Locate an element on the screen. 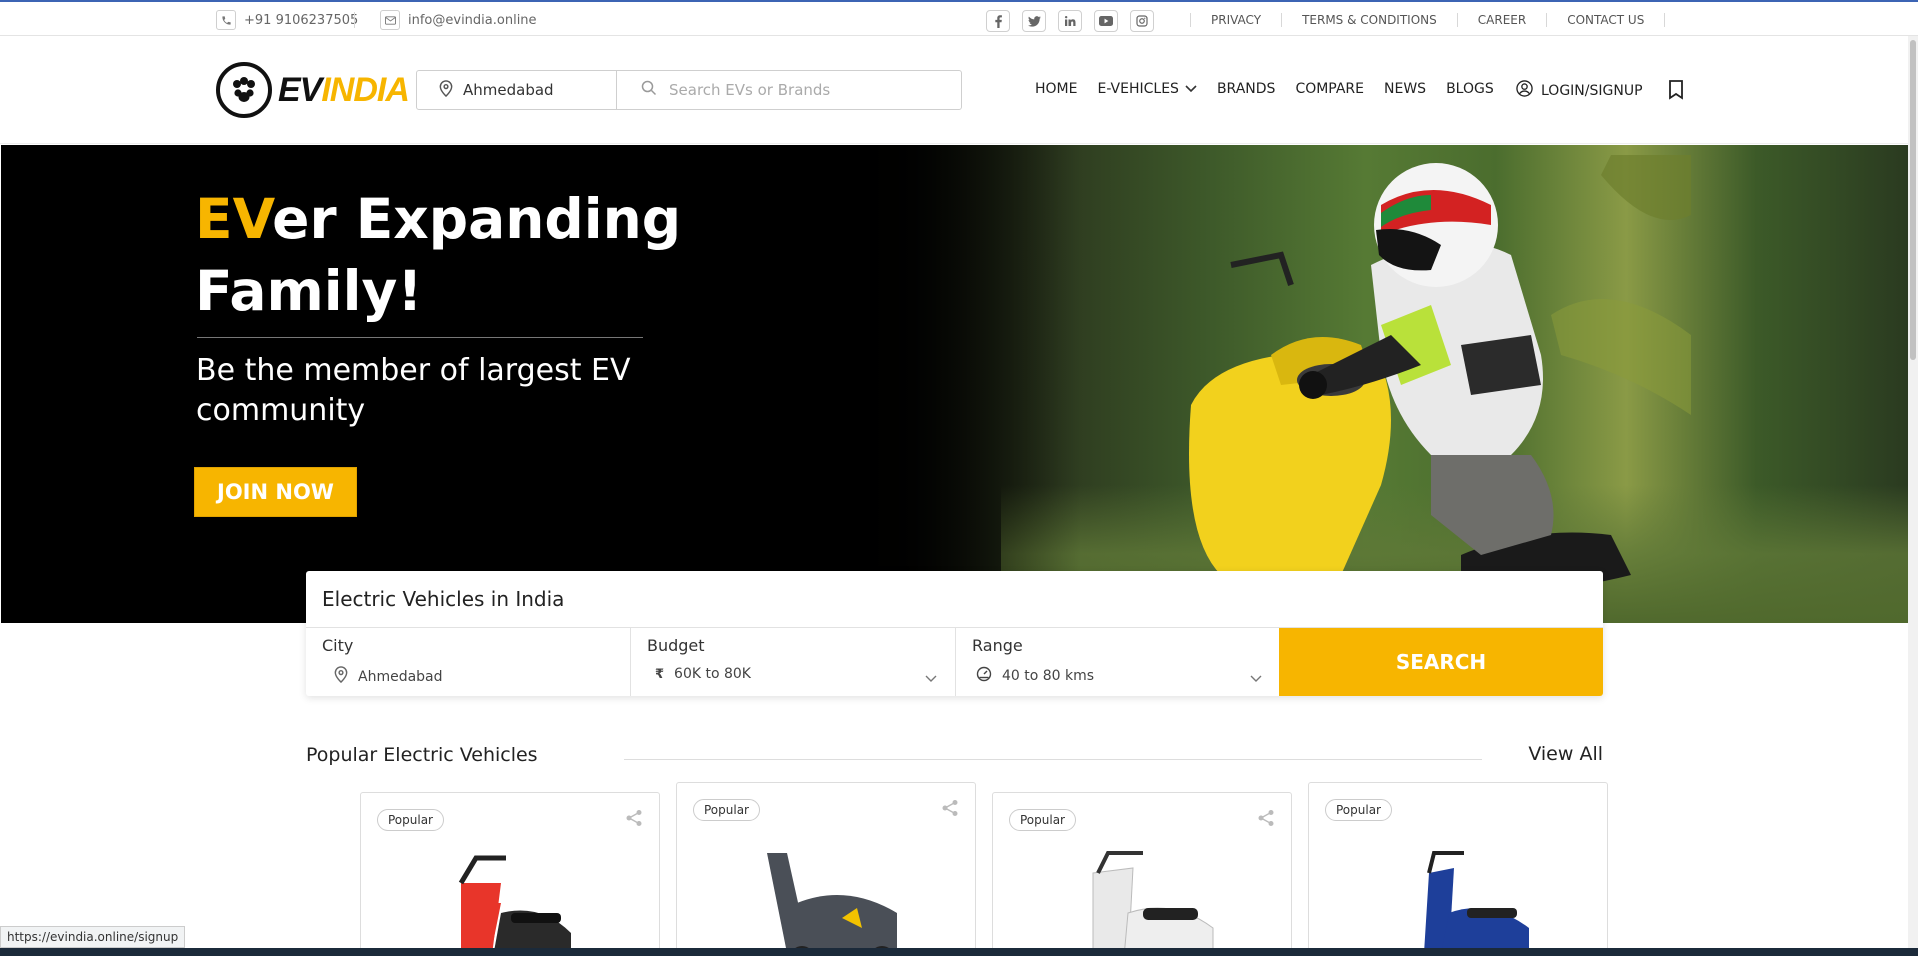 The height and width of the screenshot is (956, 1918). twitter-icon is located at coordinates (1034, 21).